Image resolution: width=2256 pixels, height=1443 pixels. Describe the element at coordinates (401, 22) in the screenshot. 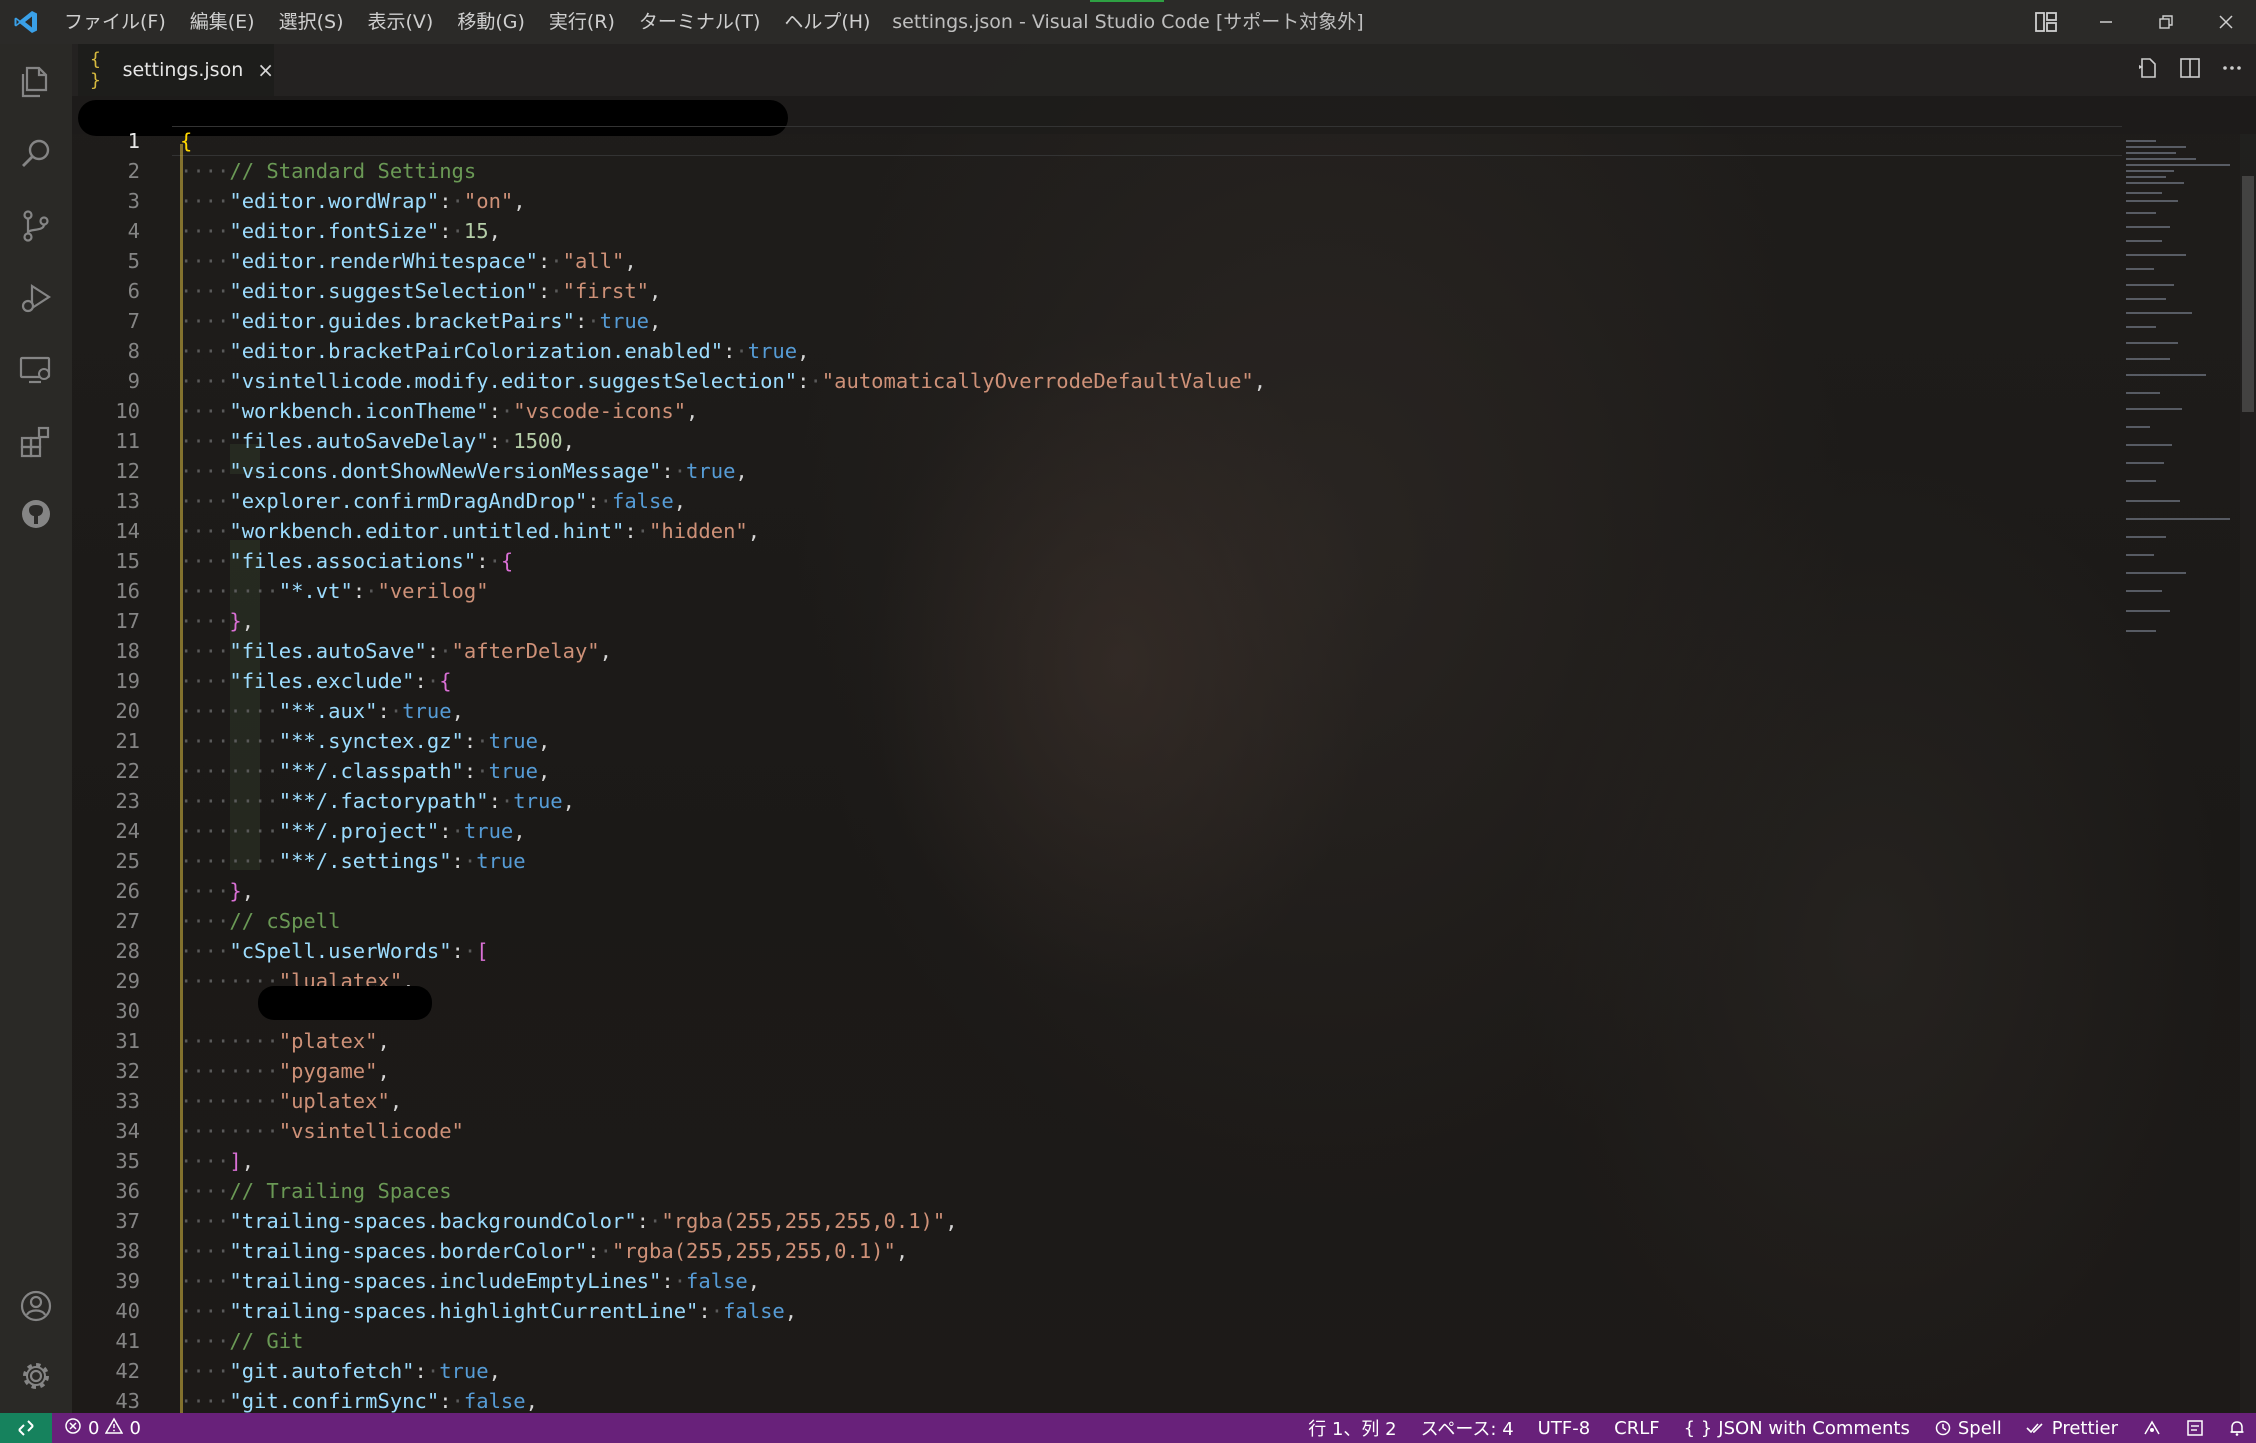

I see `menu-view: 表示(V)` at that location.